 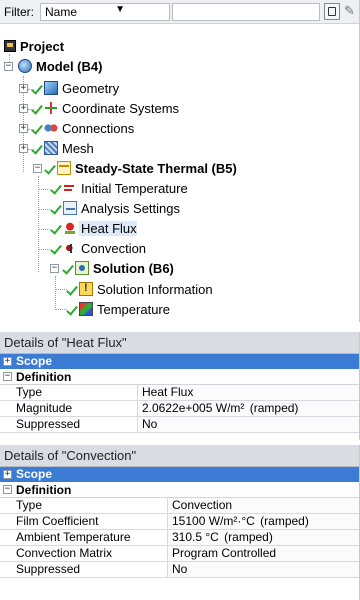 What do you see at coordinates (23, 108) in the screenshot?
I see `expand-toggle-coordinate-systems: +` at bounding box center [23, 108].